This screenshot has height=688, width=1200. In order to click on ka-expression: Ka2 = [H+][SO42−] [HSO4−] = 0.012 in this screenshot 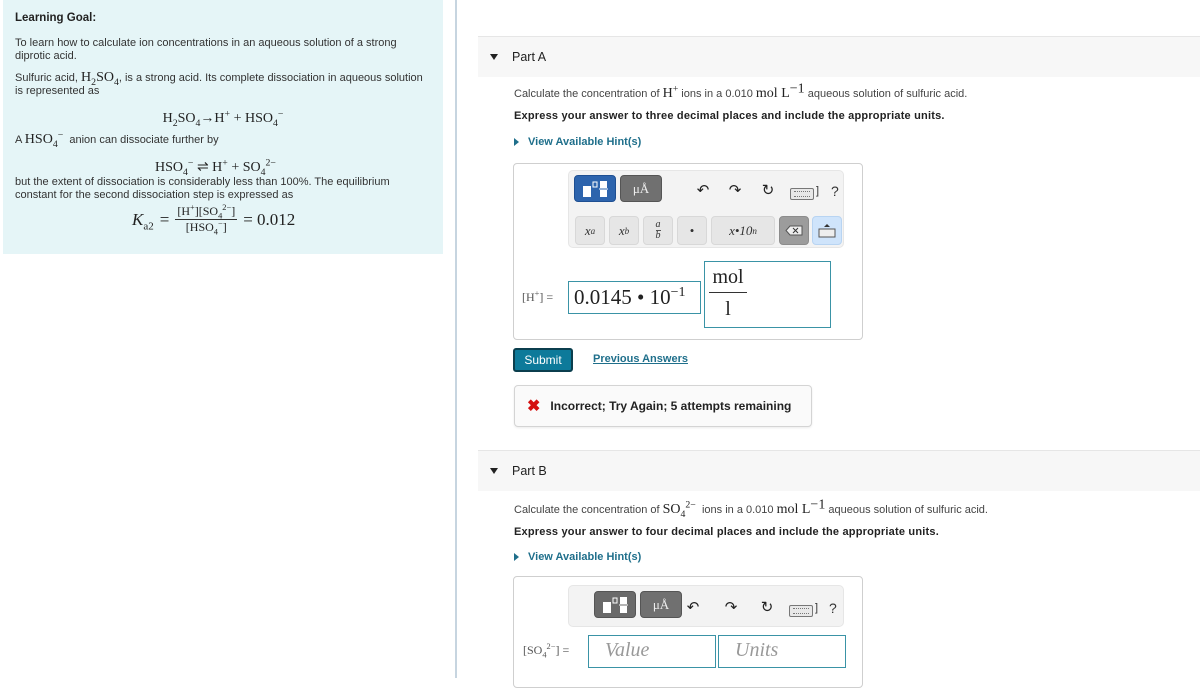, I will do `click(214, 220)`.